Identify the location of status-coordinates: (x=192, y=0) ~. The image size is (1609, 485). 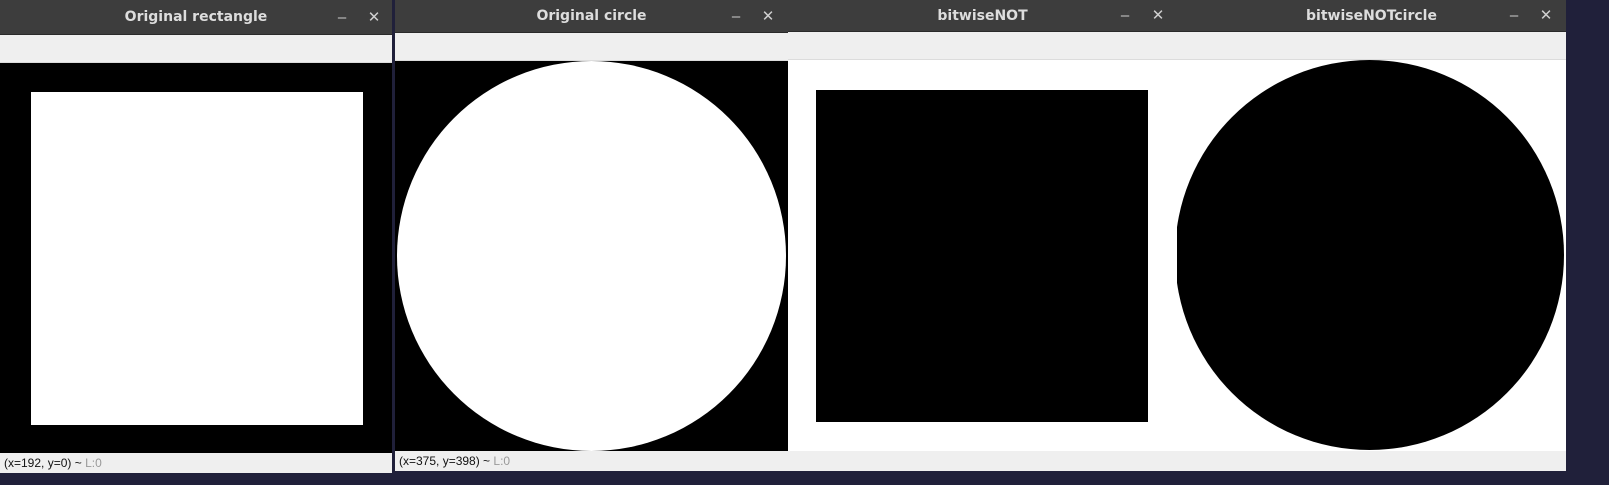
(43, 463).